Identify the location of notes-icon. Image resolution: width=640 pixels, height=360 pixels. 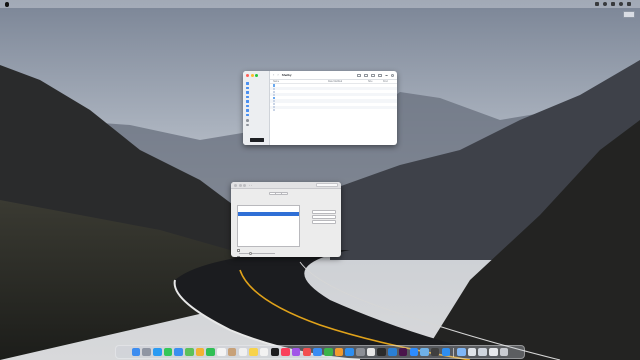
(253, 352).